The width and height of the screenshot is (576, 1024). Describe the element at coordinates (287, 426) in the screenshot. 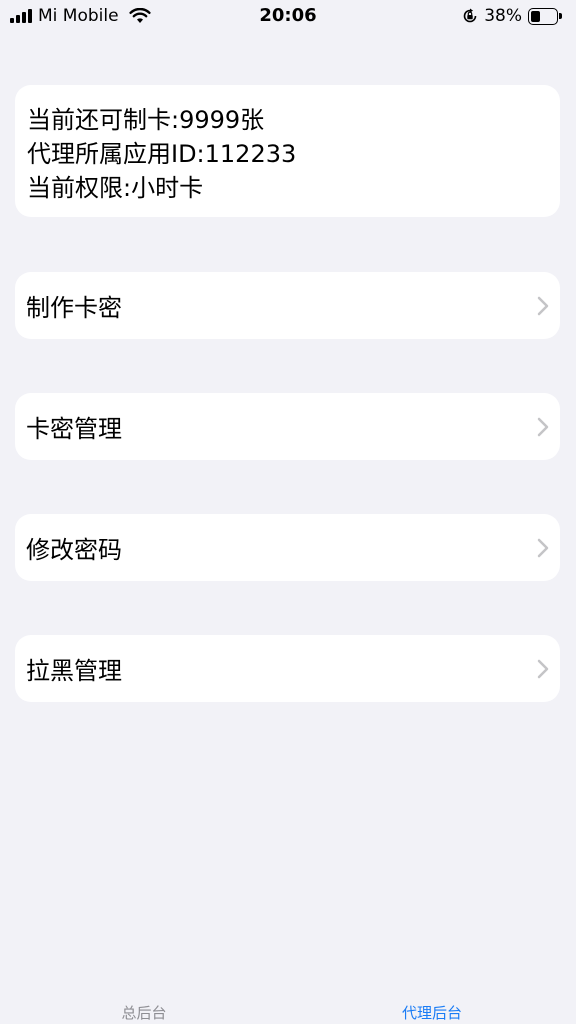

I see `menu-card-management: 卡密管理` at that location.